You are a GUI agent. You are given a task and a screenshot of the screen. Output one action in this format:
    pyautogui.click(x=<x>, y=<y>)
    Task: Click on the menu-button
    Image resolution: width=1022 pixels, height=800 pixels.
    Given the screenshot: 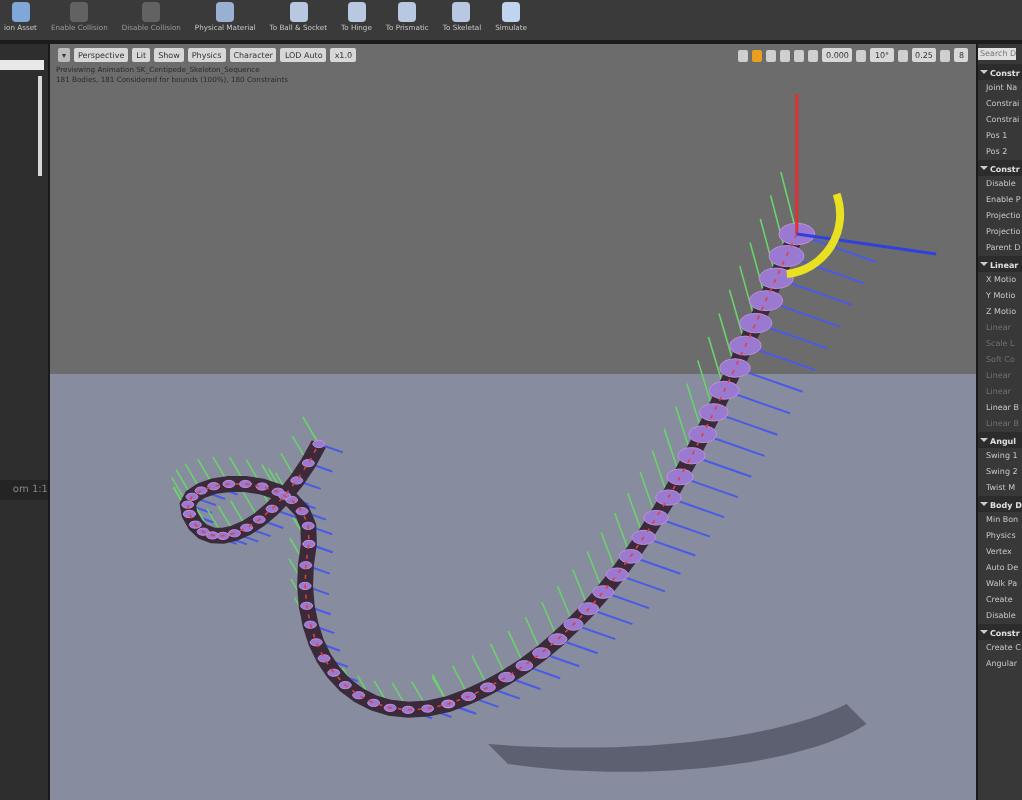 What is the action you would take?
    pyautogui.click(x=64, y=55)
    